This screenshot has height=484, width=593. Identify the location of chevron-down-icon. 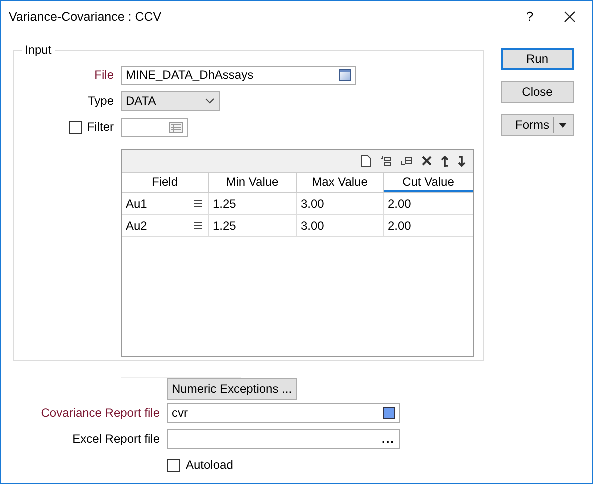
(210, 101).